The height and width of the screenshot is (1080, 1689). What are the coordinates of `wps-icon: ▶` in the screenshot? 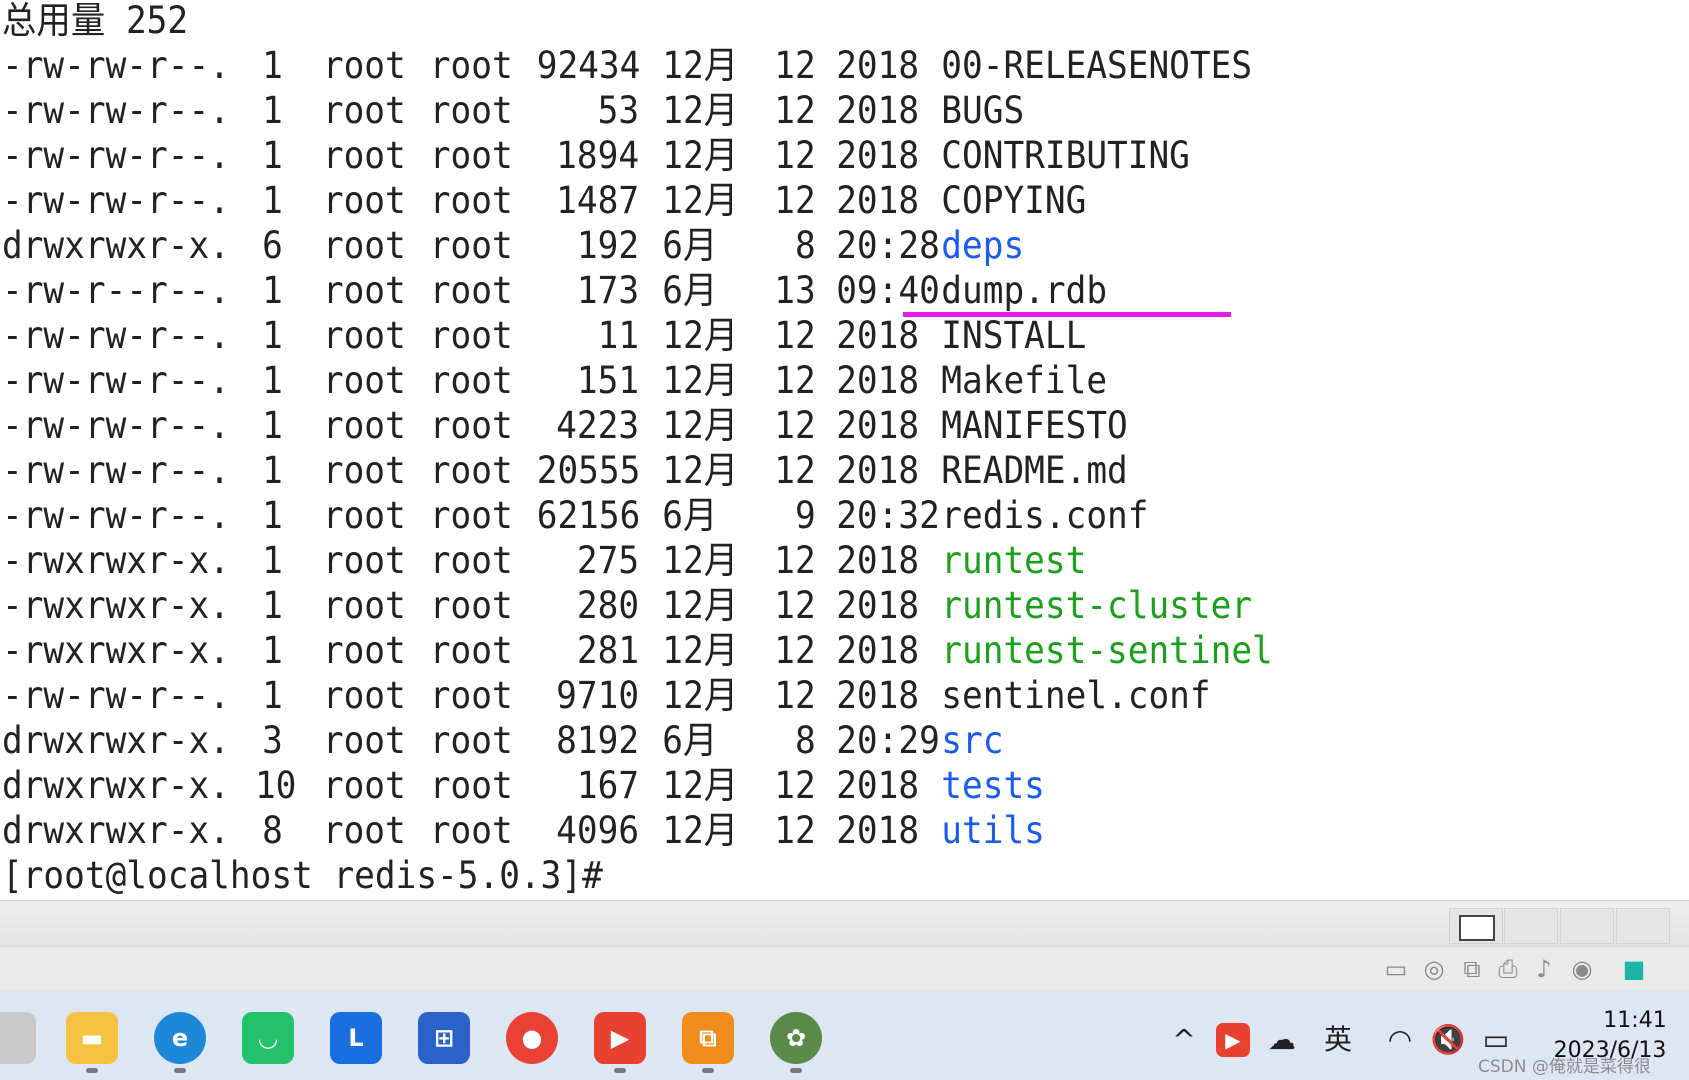 It's located at (620, 1038).